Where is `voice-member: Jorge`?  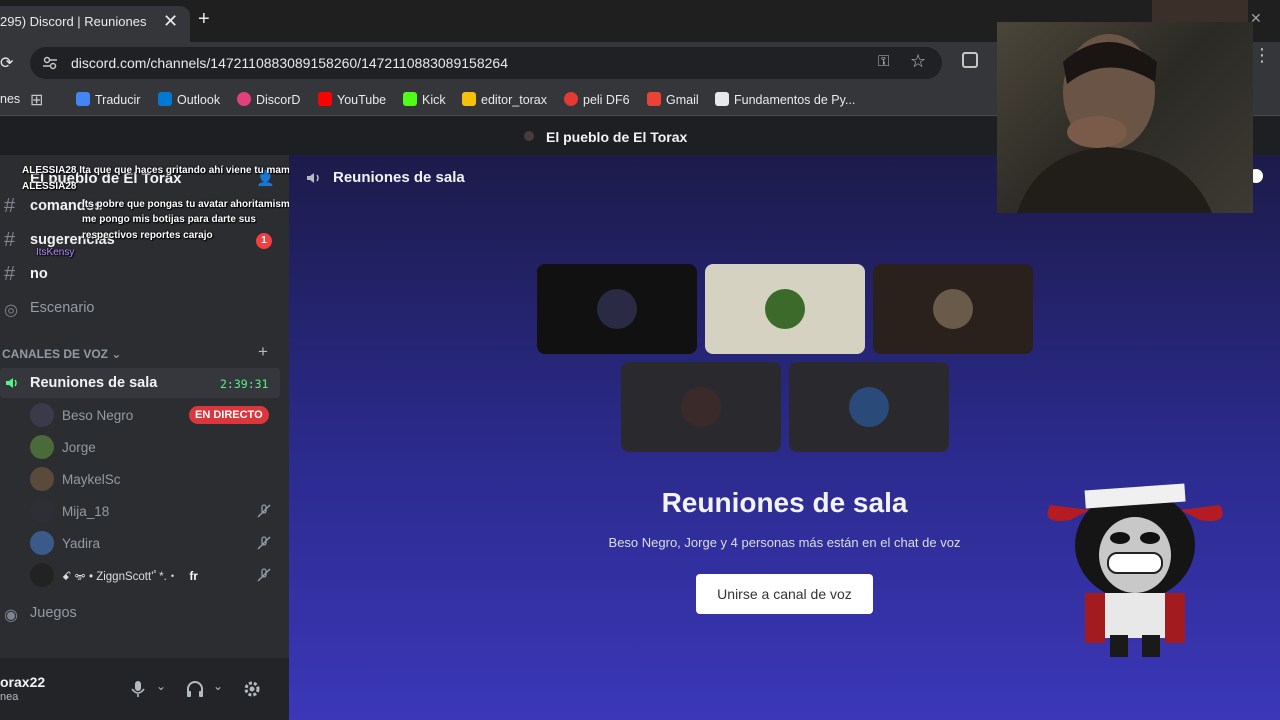
voice-member: Jorge is located at coordinates (142, 447).